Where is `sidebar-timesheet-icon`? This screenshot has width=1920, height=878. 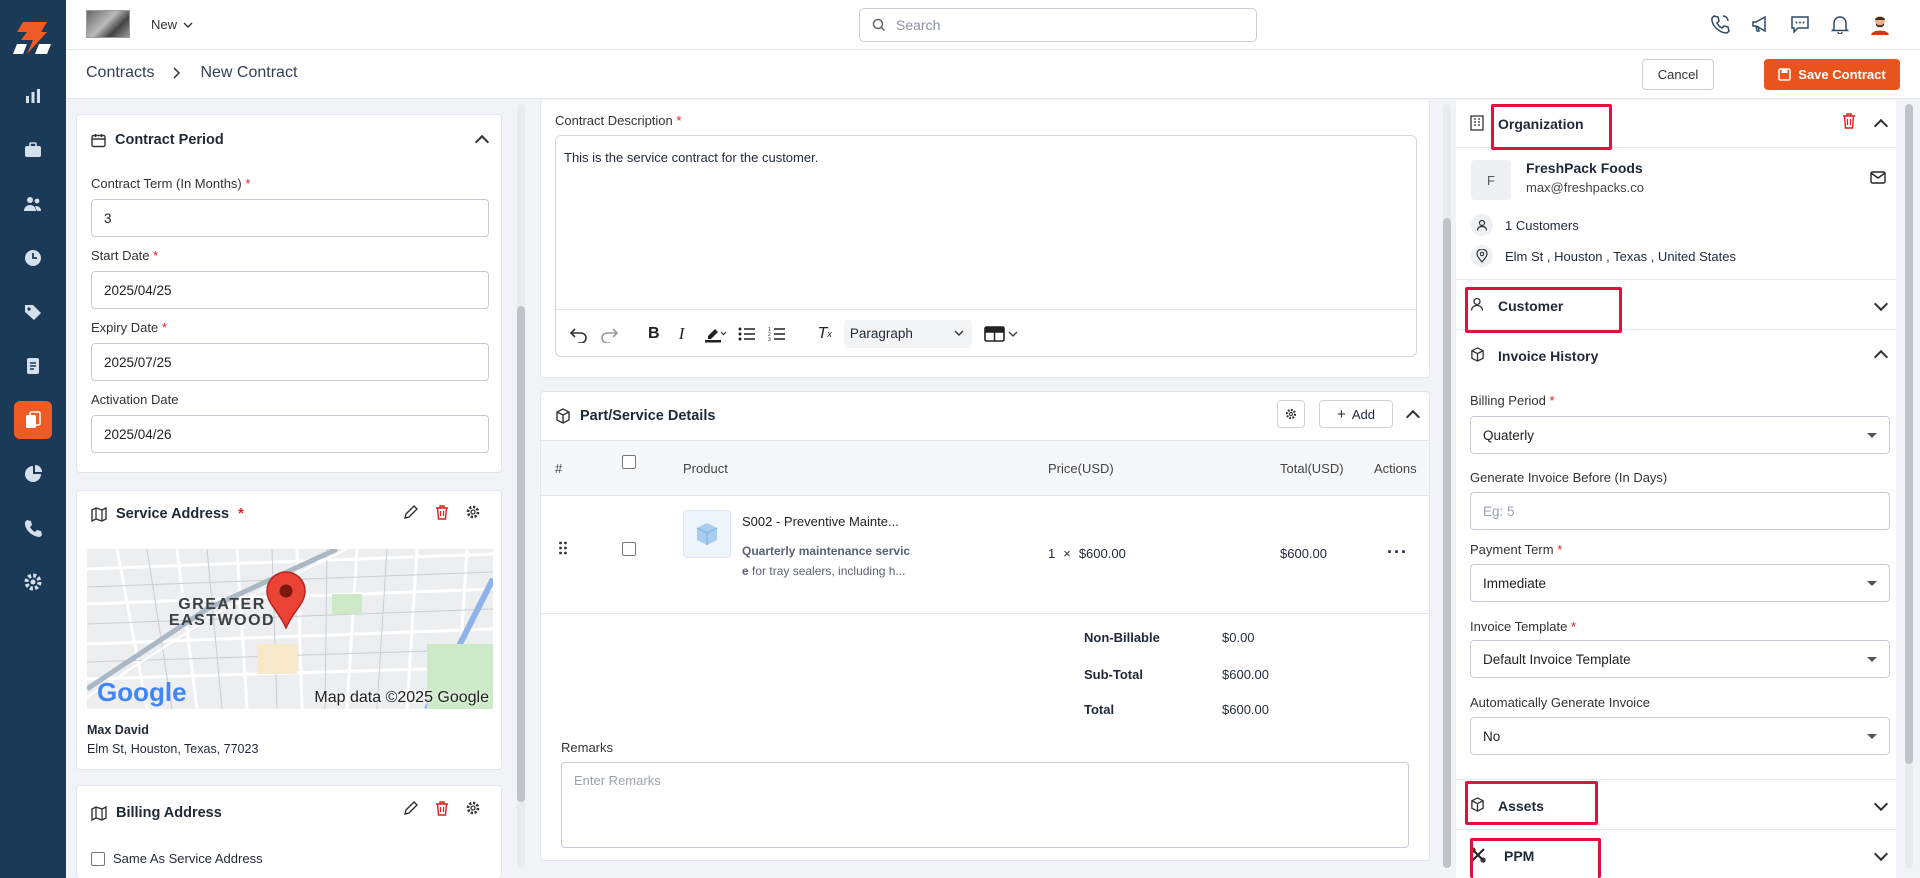 sidebar-timesheet-icon is located at coordinates (33, 258).